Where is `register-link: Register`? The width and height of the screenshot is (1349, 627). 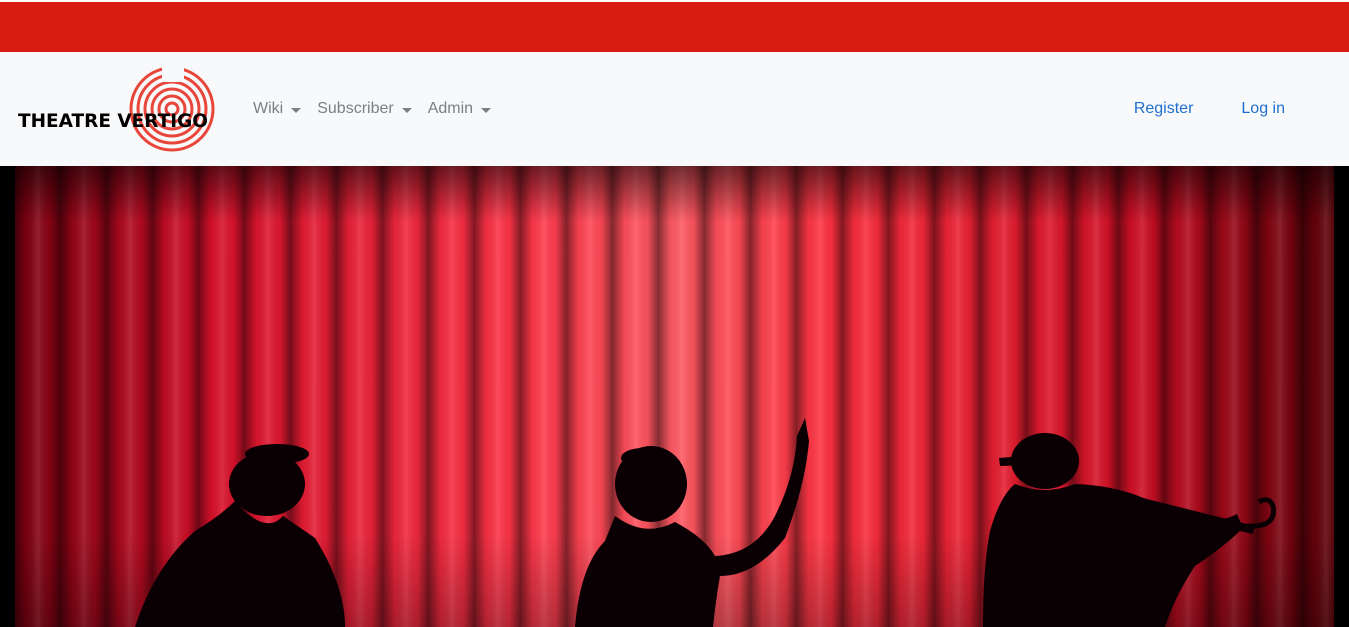
register-link: Register is located at coordinates (1164, 109).